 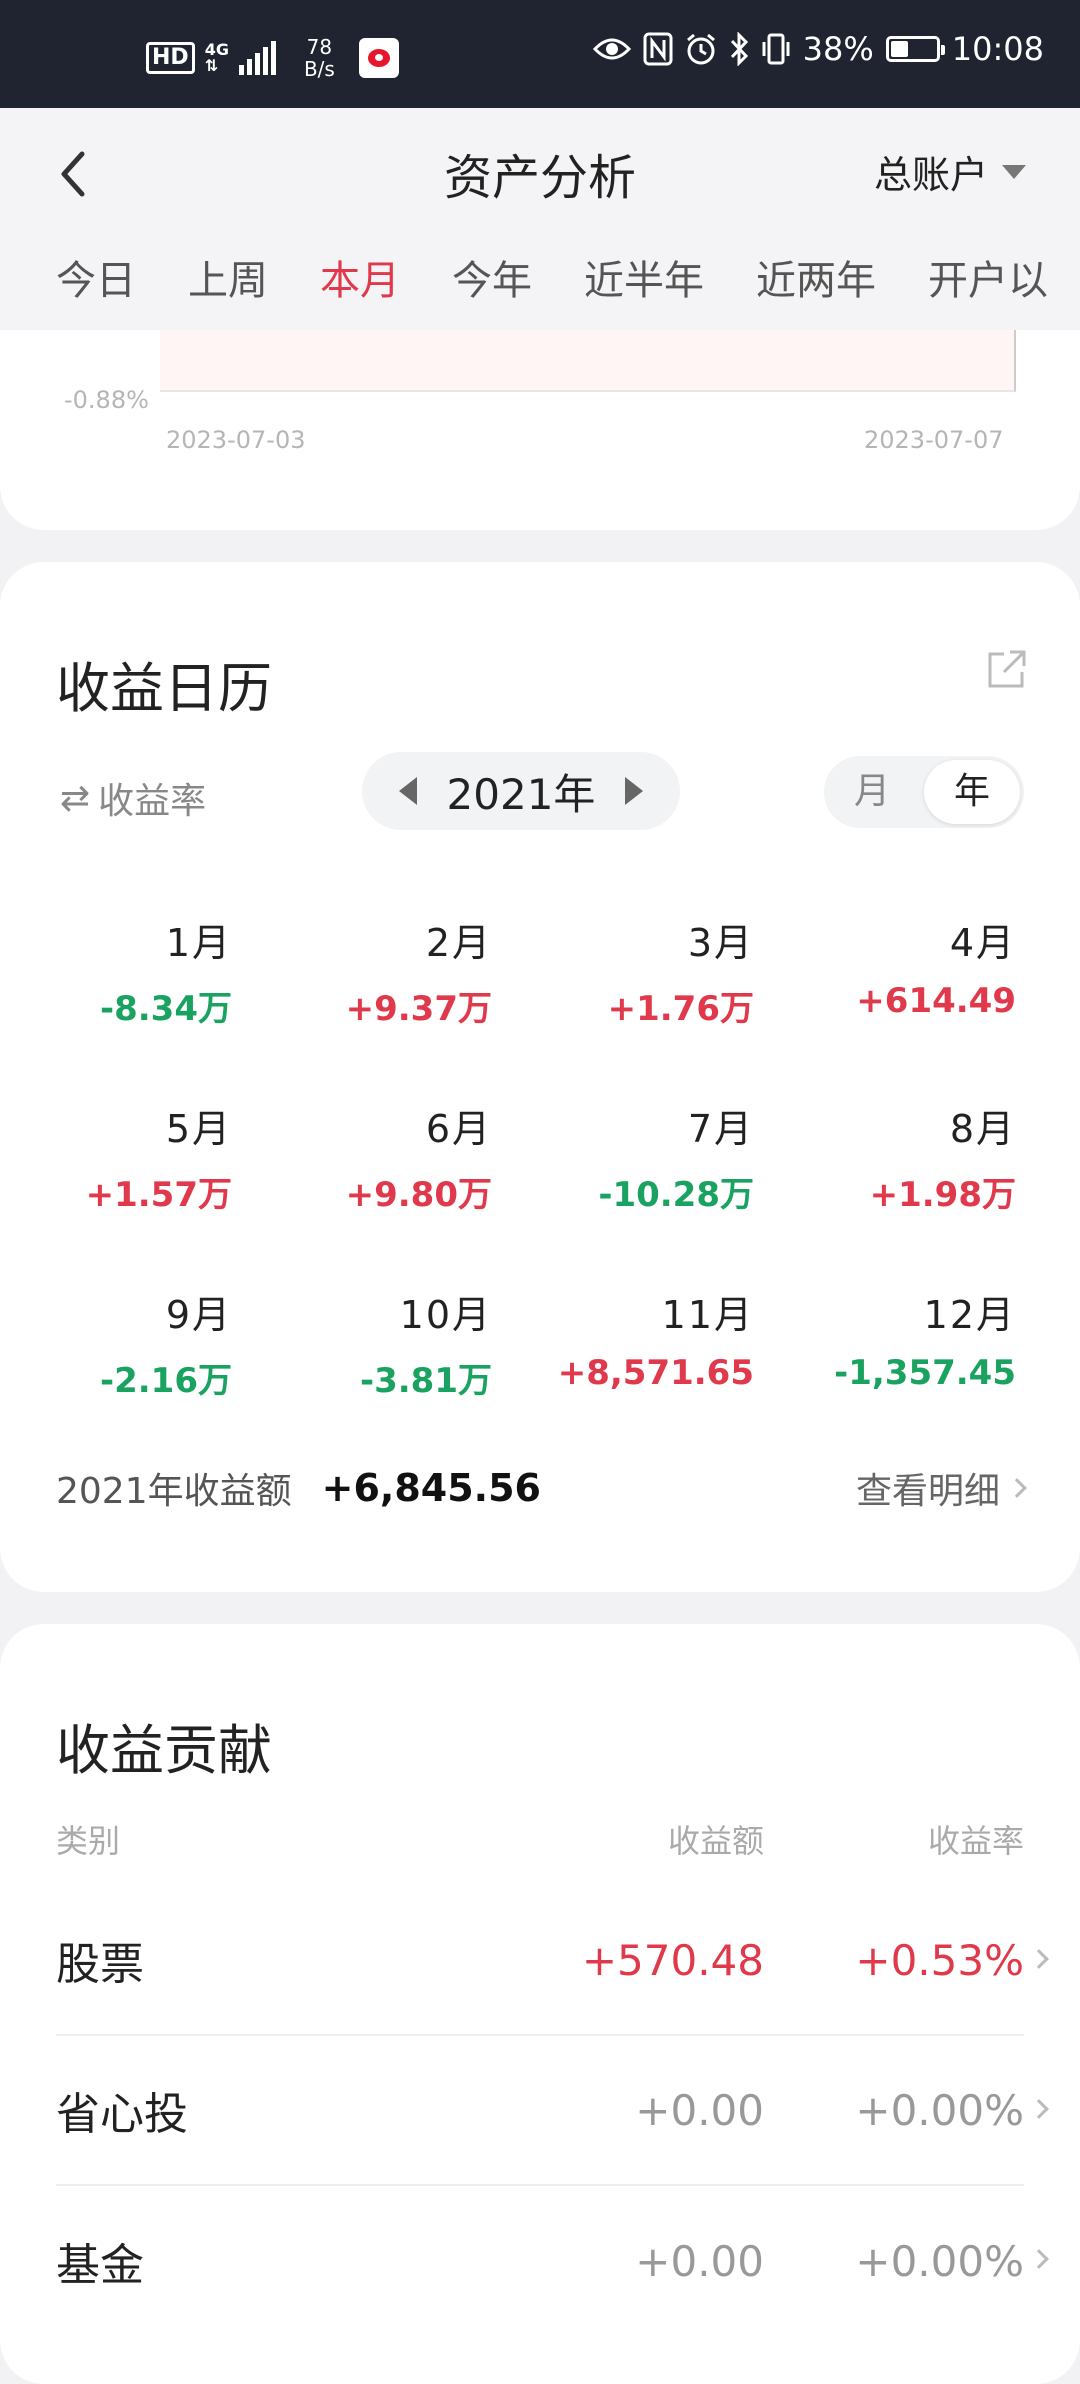 I want to click on battery-icon, so click(x=915, y=49).